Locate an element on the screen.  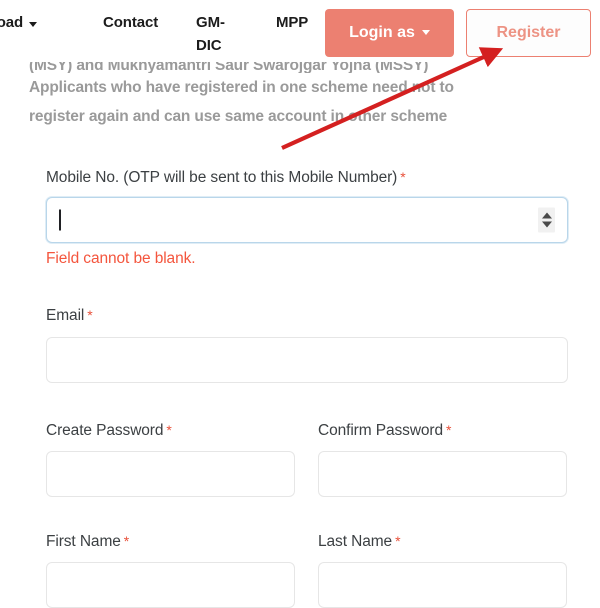
mobile-input-container is located at coordinates (307, 220).